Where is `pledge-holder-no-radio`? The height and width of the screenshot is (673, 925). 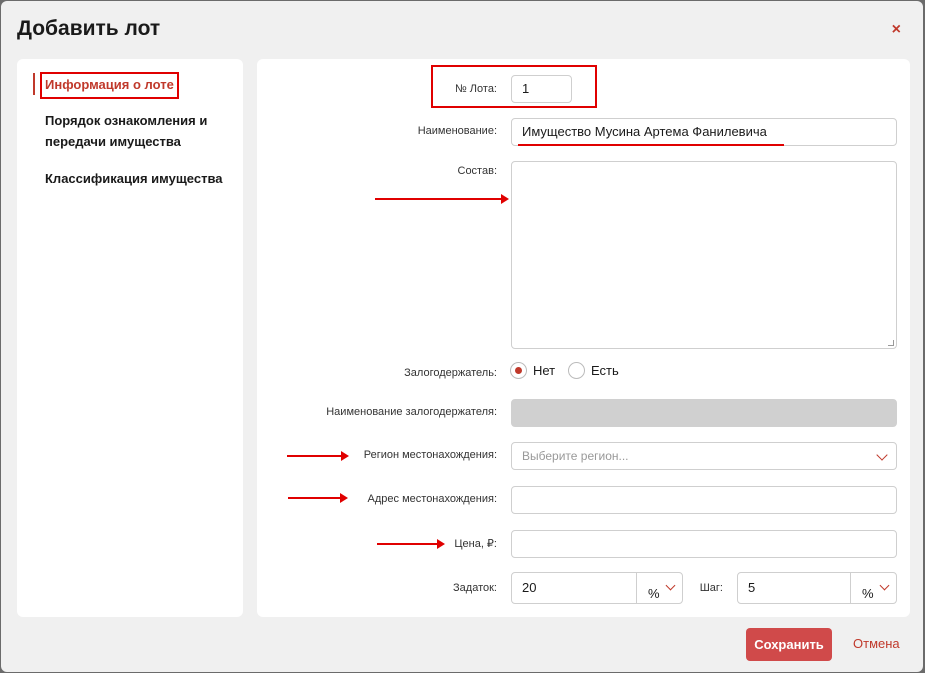 pledge-holder-no-radio is located at coordinates (518, 370).